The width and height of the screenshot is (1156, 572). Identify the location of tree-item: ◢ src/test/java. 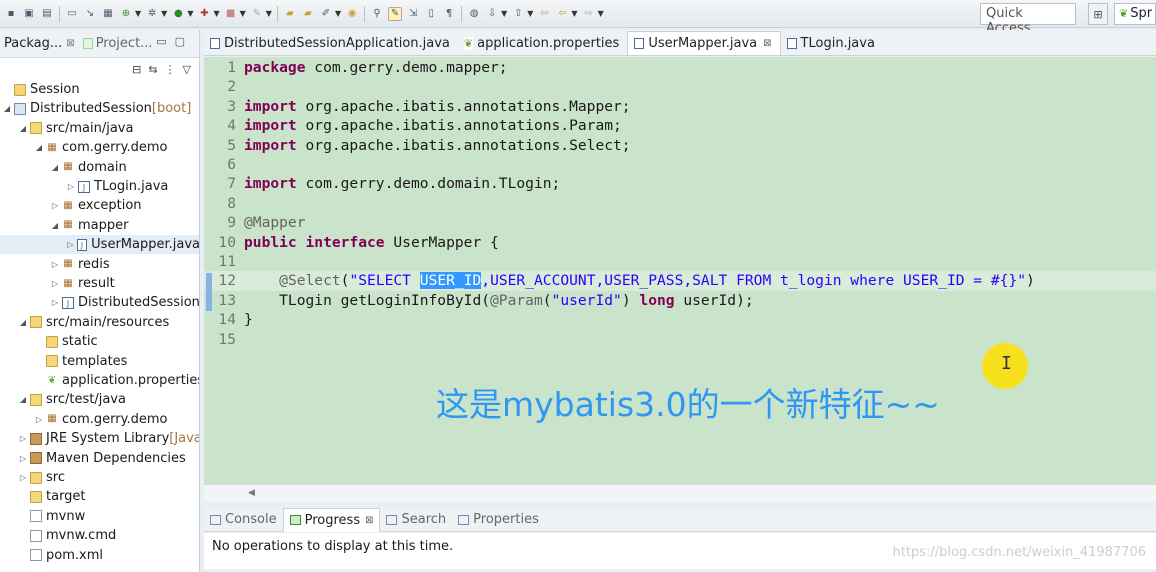
(63, 399).